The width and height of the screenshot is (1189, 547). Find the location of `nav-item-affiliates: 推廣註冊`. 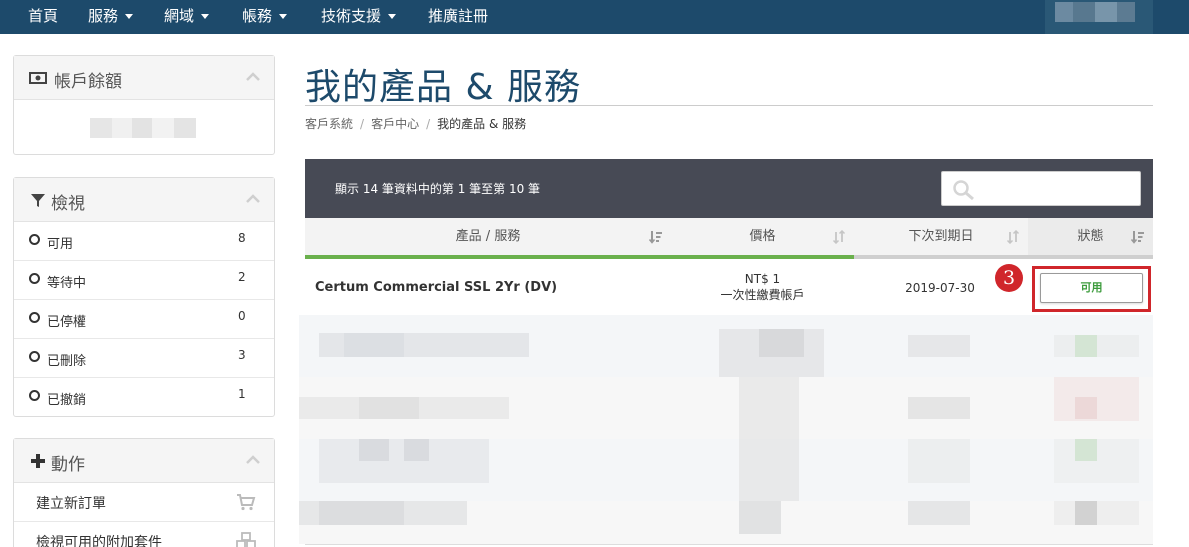

nav-item-affiliates: 推廣註冊 is located at coordinates (458, 17).